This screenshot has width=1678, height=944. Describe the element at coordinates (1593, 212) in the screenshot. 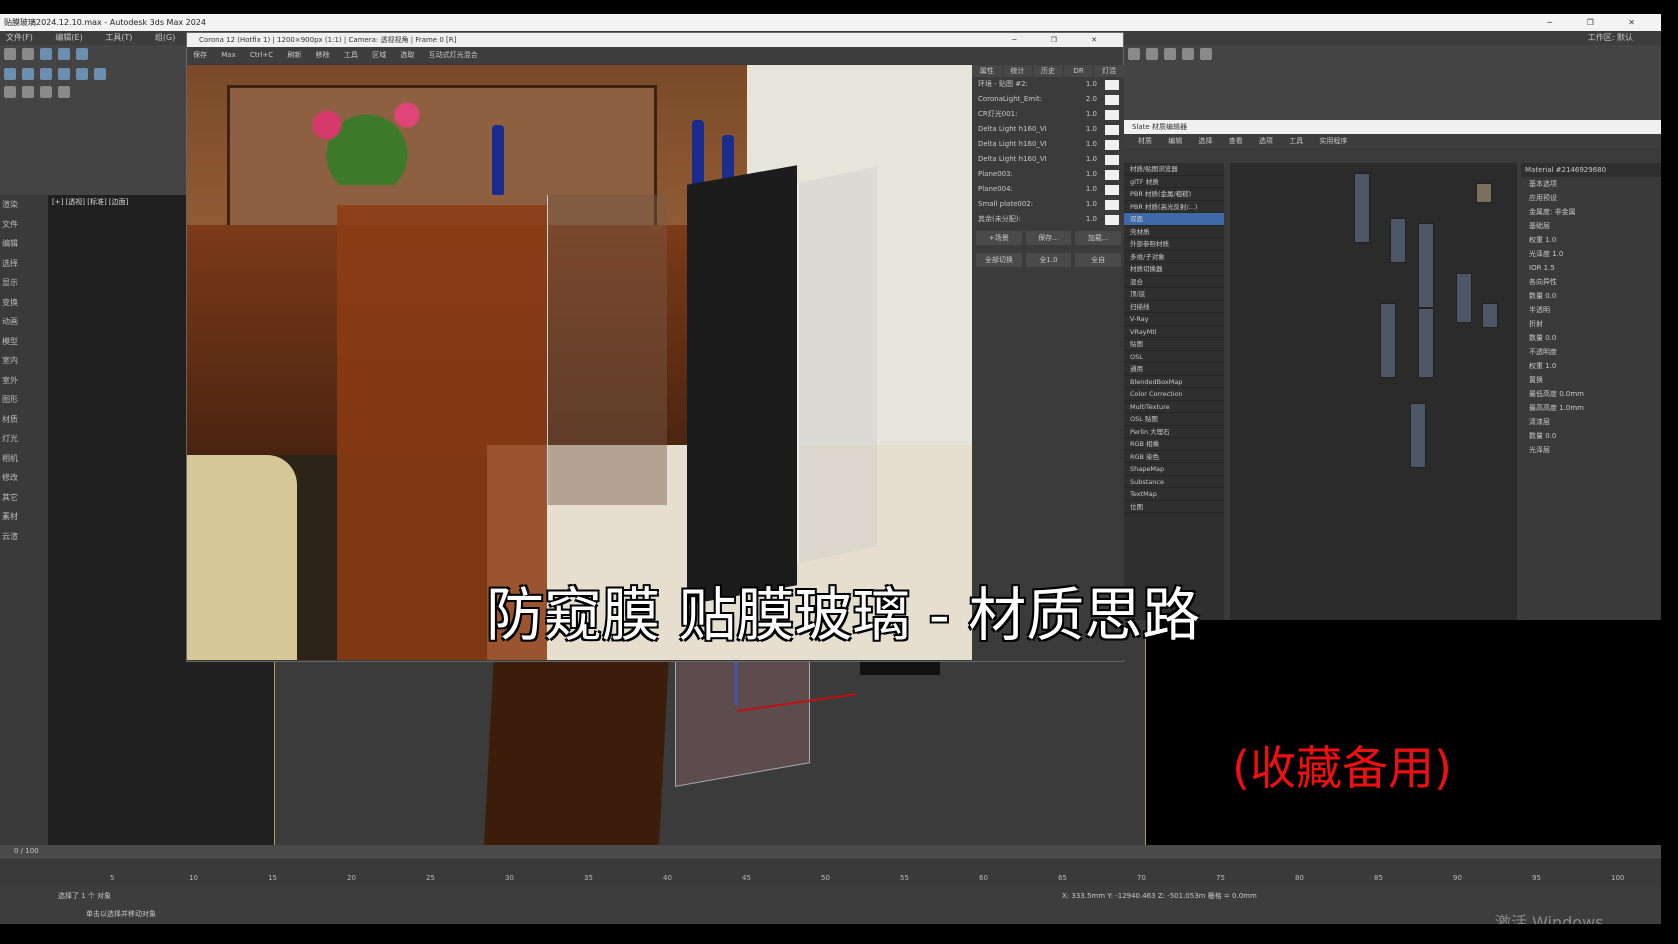

I see `property-row: 金属度: 非金属` at that location.